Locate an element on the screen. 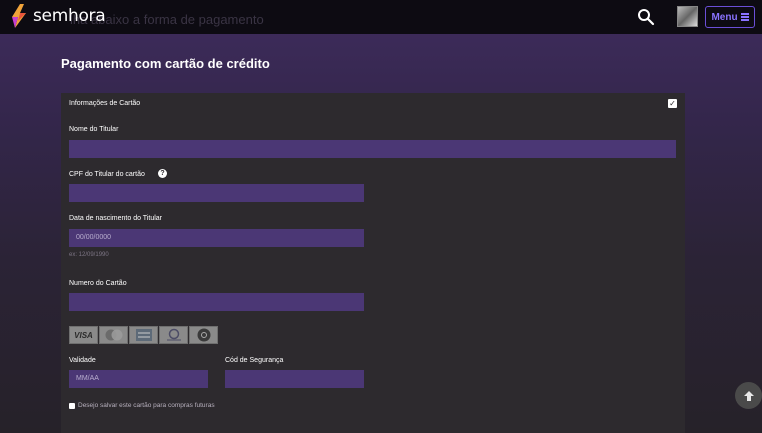  search-button is located at coordinates (646, 17).